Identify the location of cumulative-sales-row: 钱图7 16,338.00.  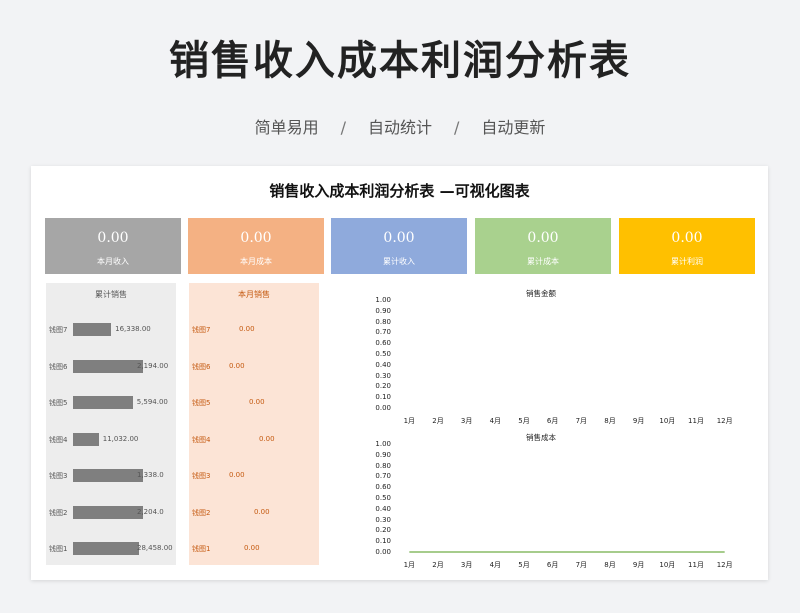
(111, 330).